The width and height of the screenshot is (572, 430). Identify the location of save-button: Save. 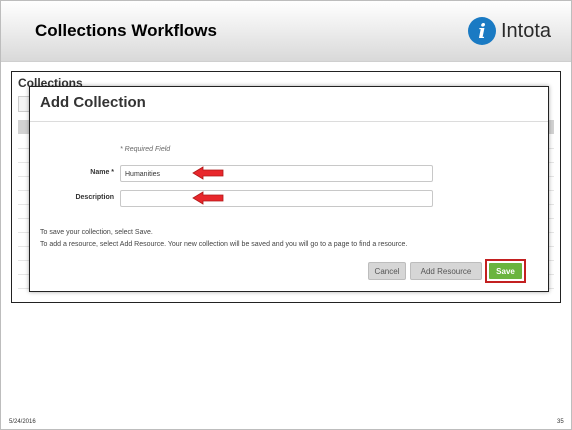
(505, 271).